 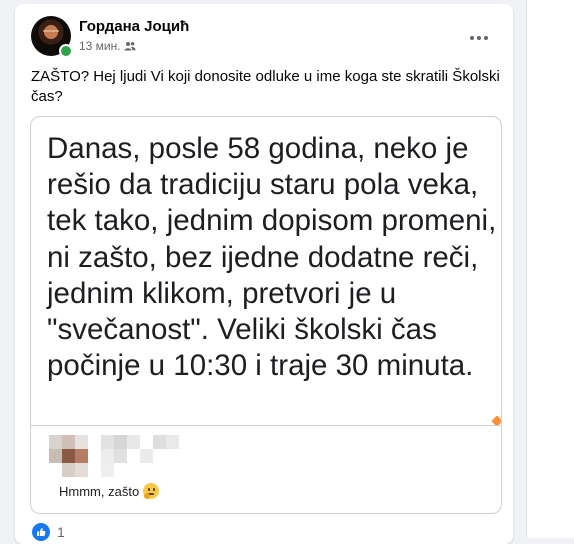 I want to click on card-reply-line: Hmmm, zašto, so click(x=109, y=491).